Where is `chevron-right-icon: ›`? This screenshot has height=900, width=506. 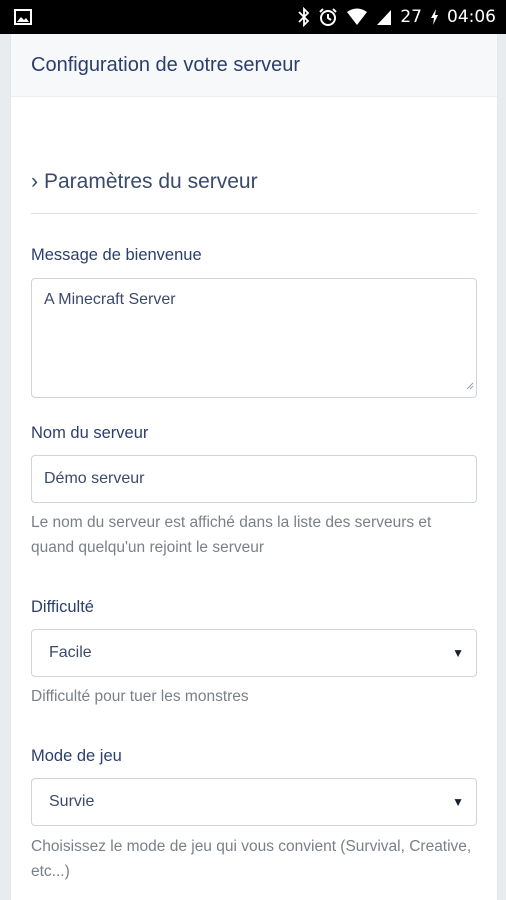
chevron-right-icon: › is located at coordinates (34, 181).